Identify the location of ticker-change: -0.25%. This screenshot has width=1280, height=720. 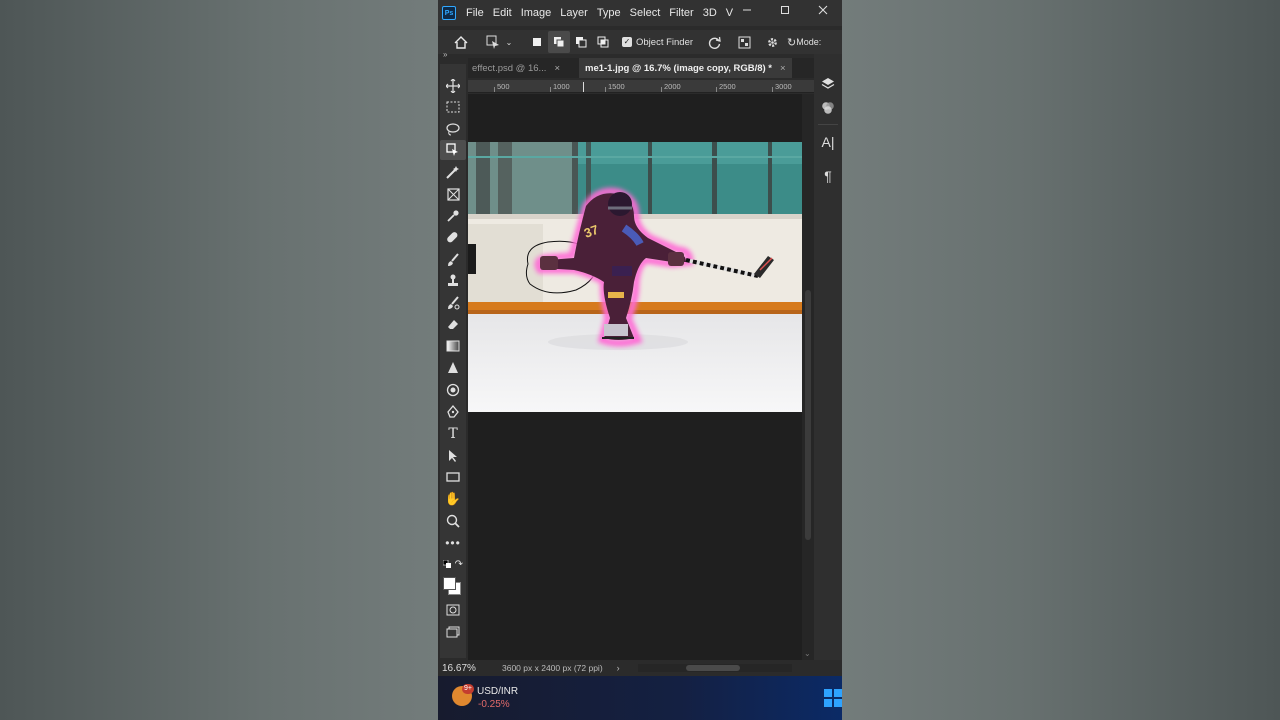
(494, 704).